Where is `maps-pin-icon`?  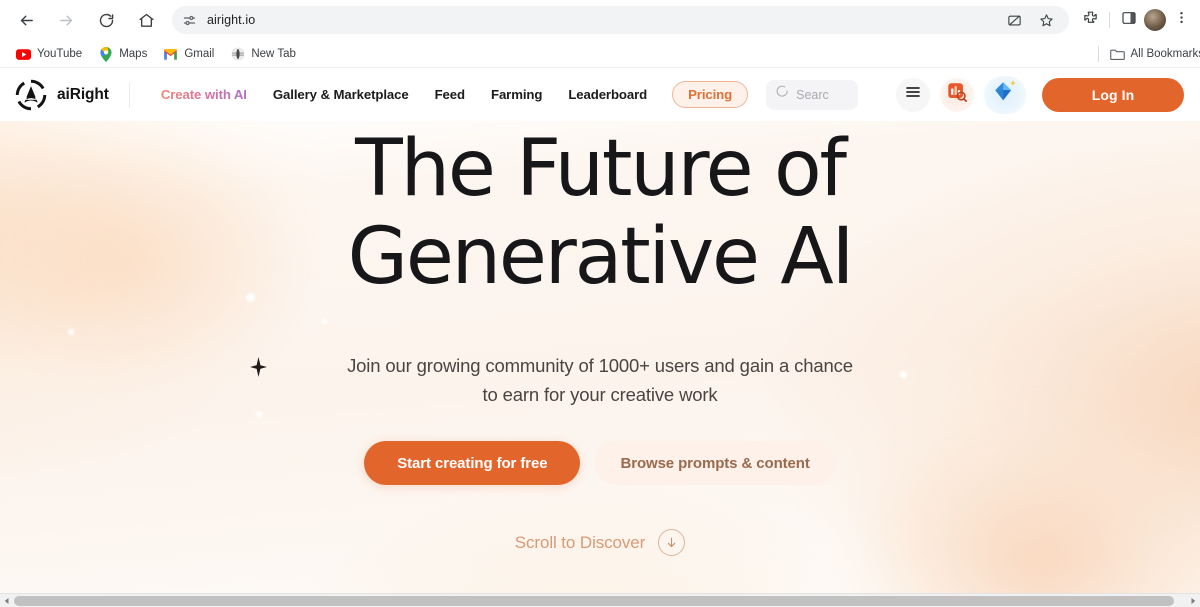
maps-pin-icon is located at coordinates (105, 54).